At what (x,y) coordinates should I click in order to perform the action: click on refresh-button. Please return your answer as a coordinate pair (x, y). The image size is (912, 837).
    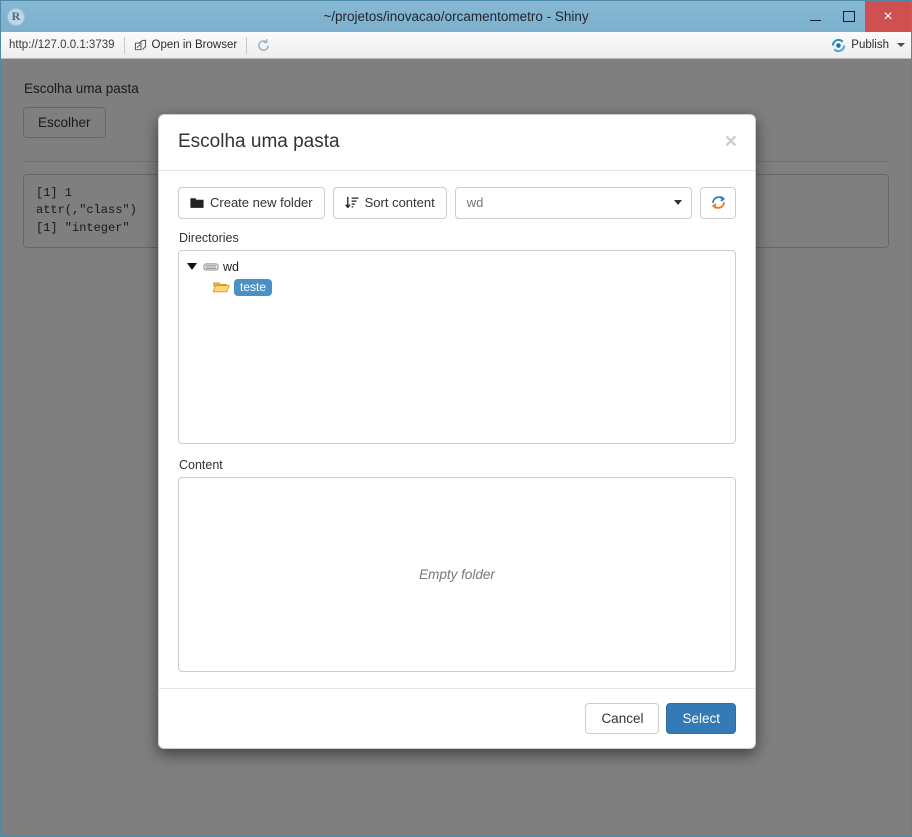
    Looking at the image, I should click on (718, 202).